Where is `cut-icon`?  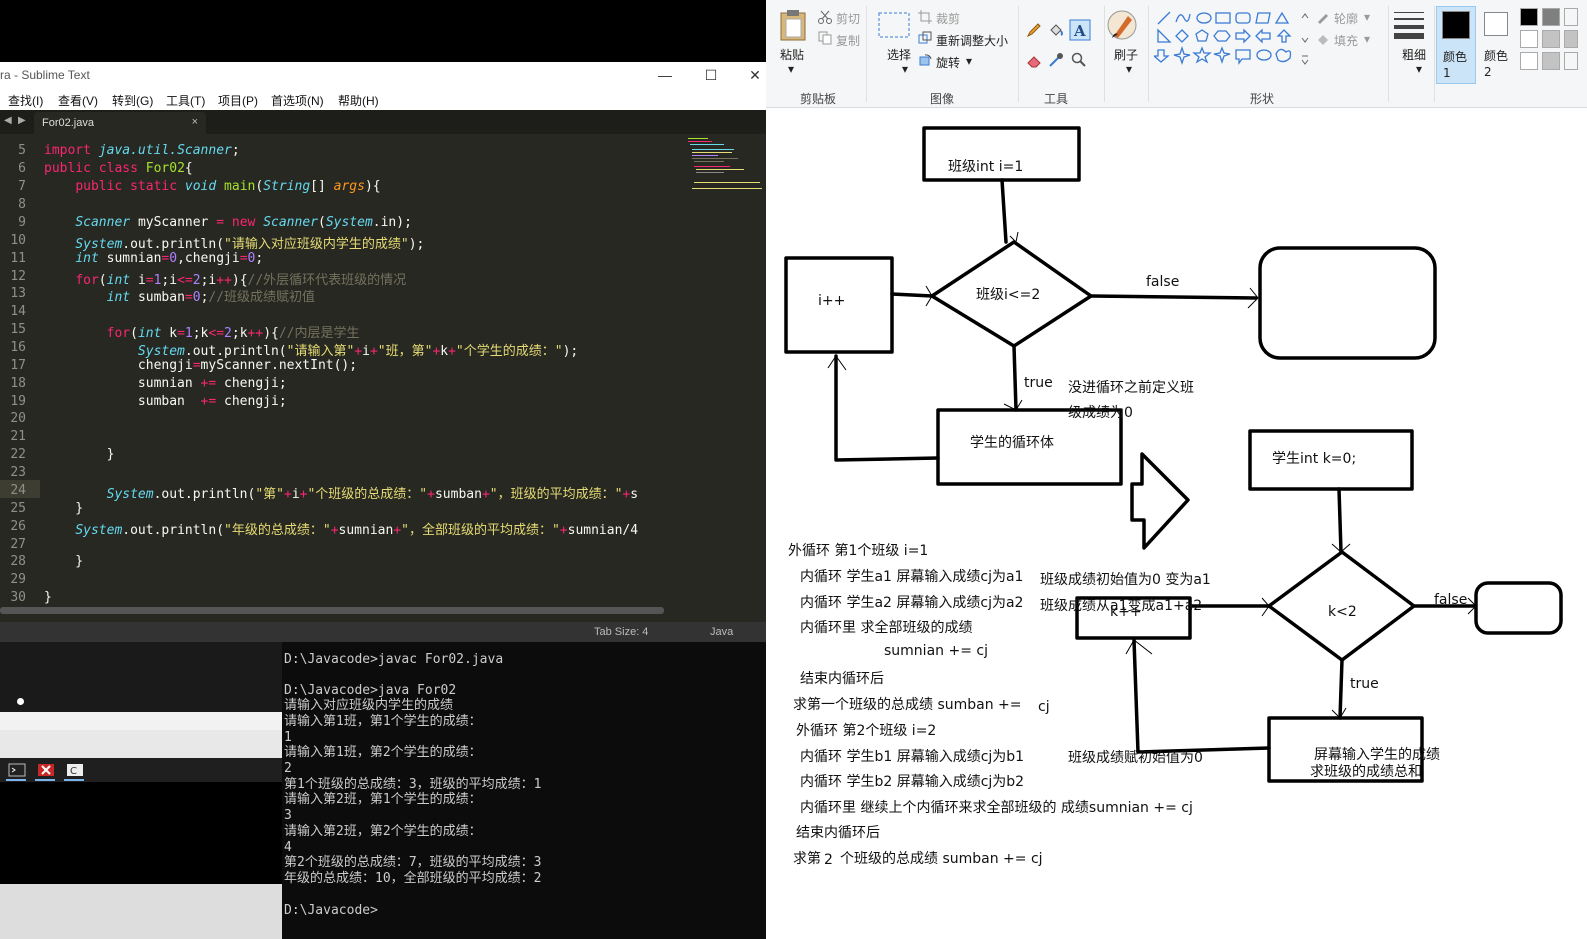
cut-icon is located at coordinates (825, 17).